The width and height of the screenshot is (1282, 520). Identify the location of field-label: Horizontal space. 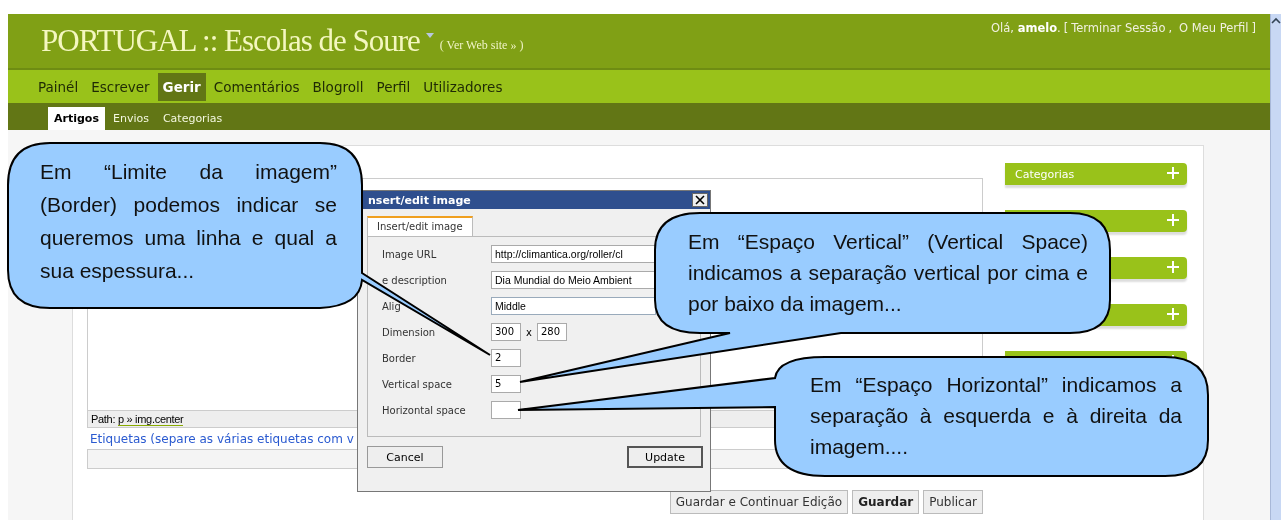
(424, 410).